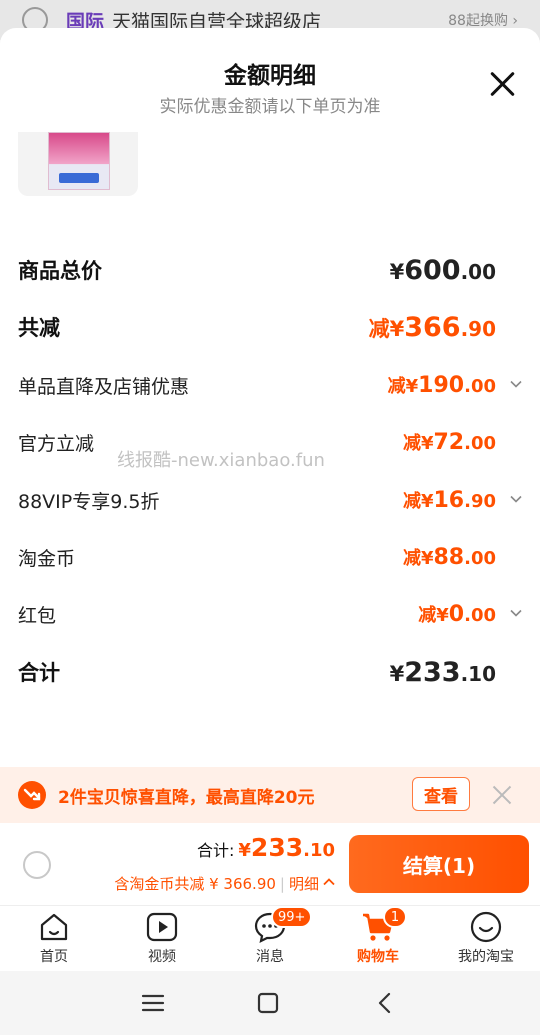  I want to click on product-thumbnail, so click(78, 164).